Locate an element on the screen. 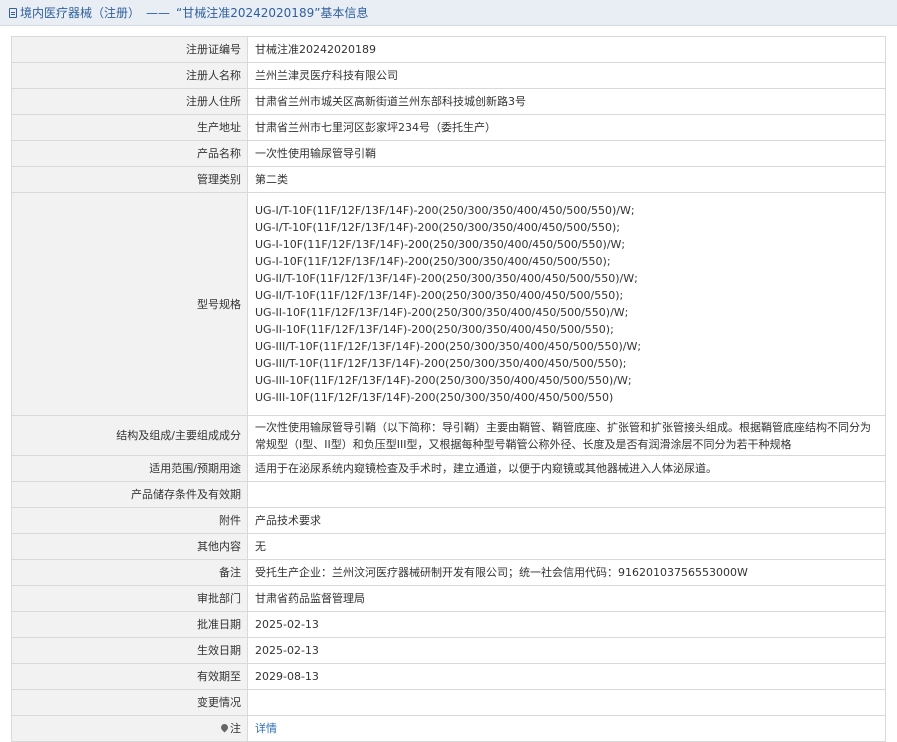  table-row: 注册证编号 甘械注准20242020189 is located at coordinates (448, 49).